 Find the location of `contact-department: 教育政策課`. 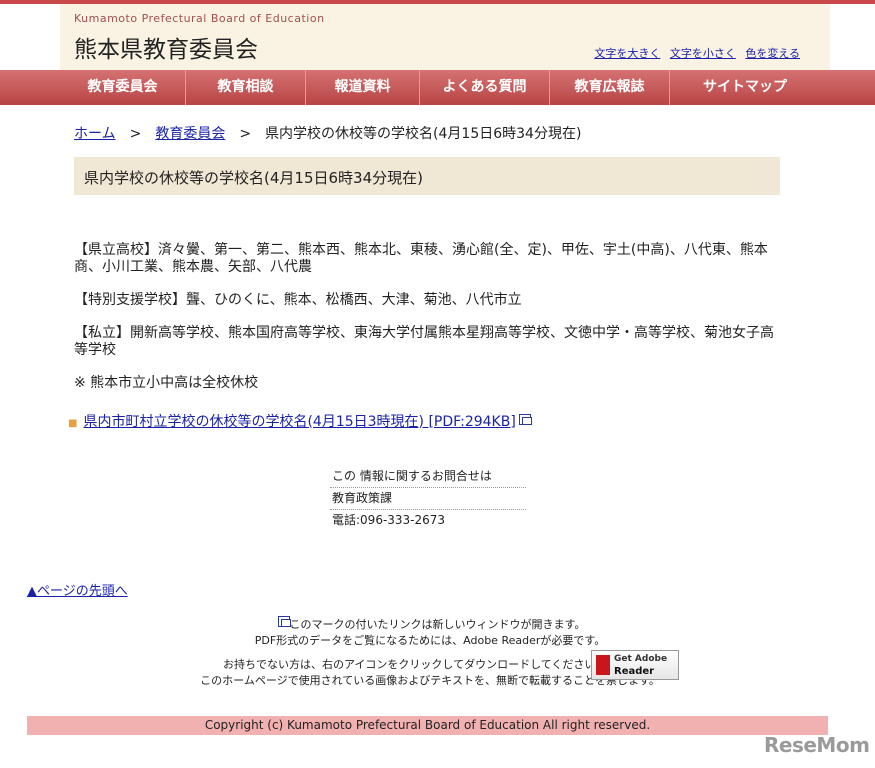

contact-department: 教育政策課 is located at coordinates (428, 499).